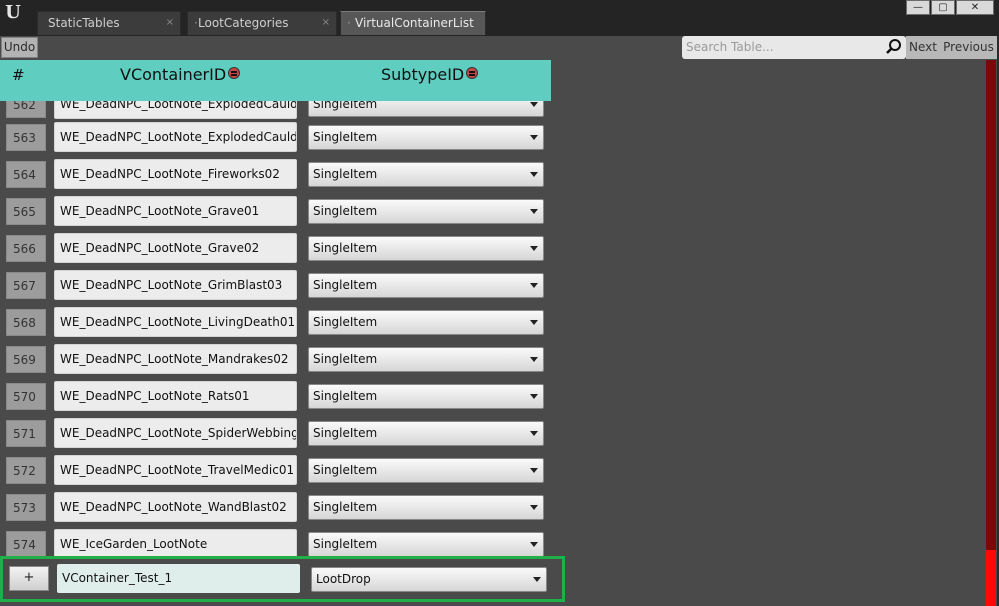 This screenshot has width=999, height=606. What do you see at coordinates (26, 248) in the screenshot?
I see `row-number: 566` at bounding box center [26, 248].